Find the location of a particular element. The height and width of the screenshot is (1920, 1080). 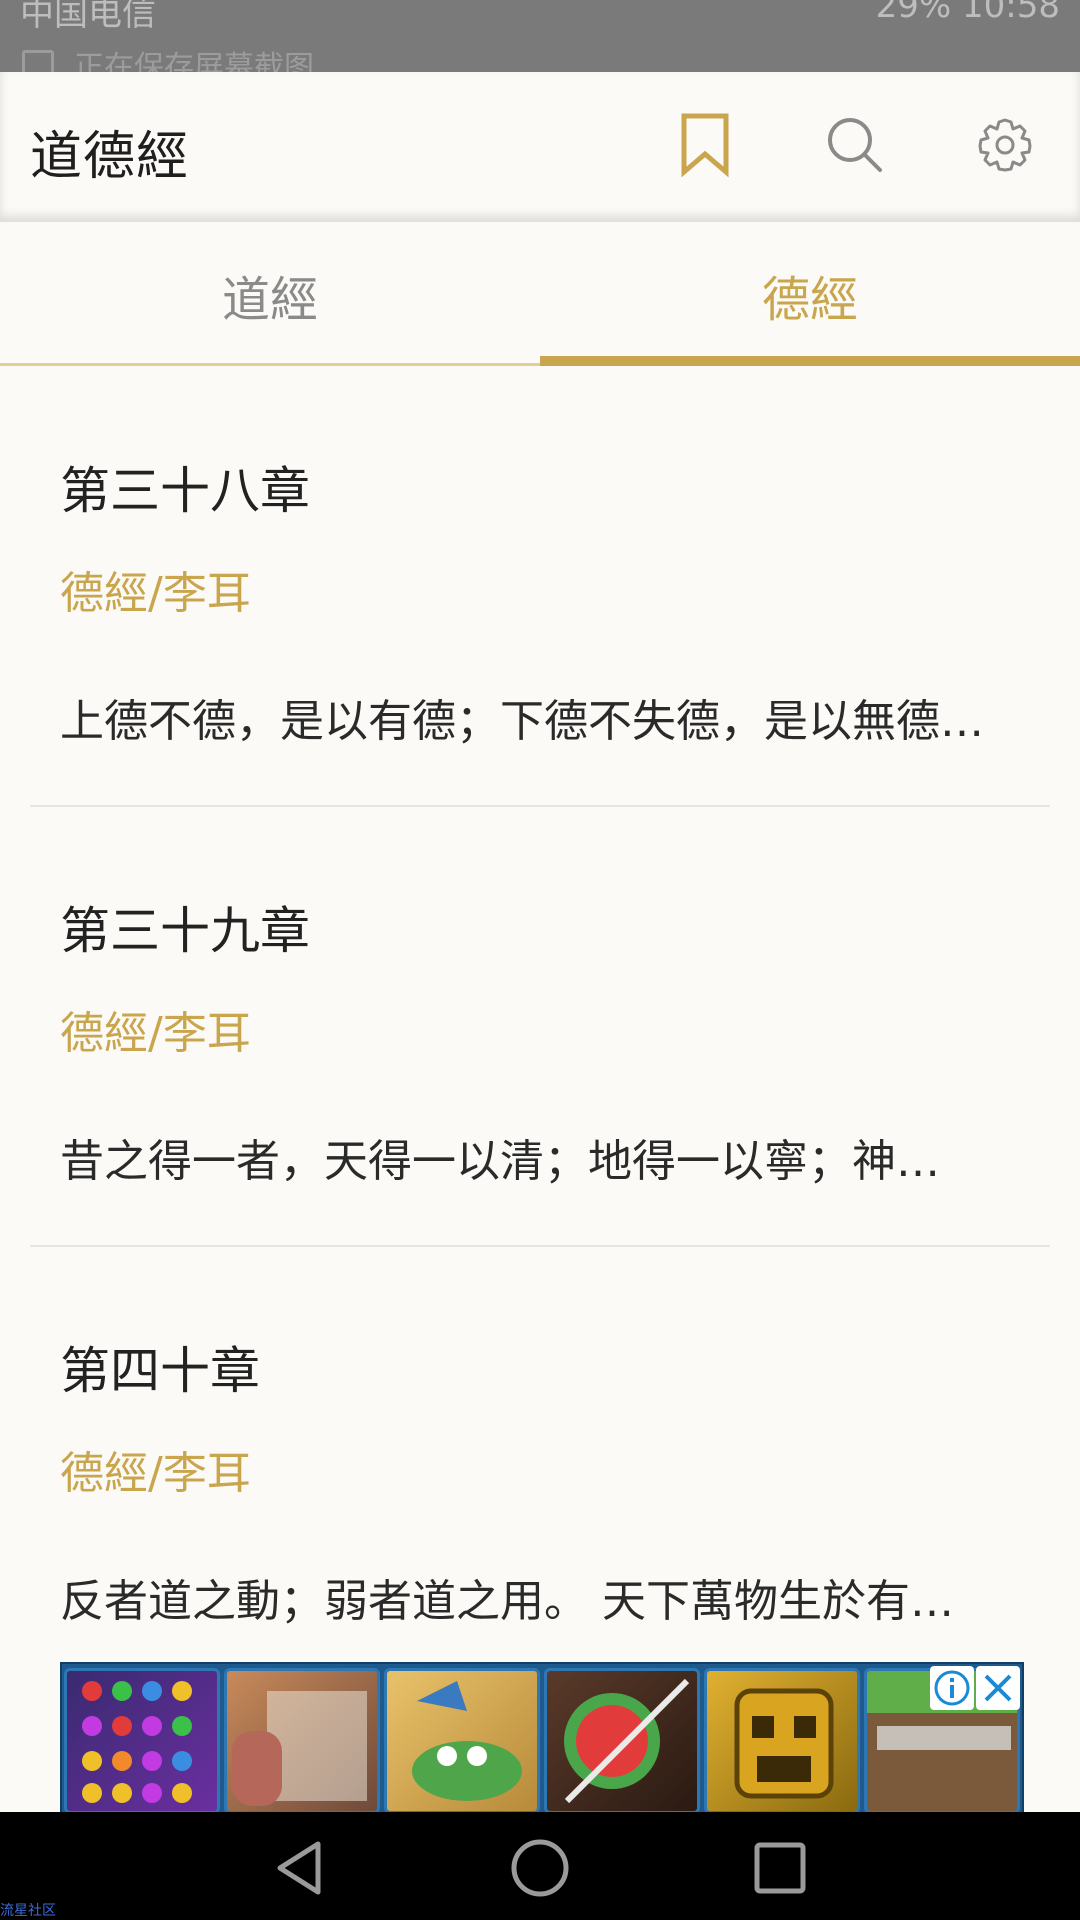

system-nav-bar: 流星社区 is located at coordinates (540, 1866).